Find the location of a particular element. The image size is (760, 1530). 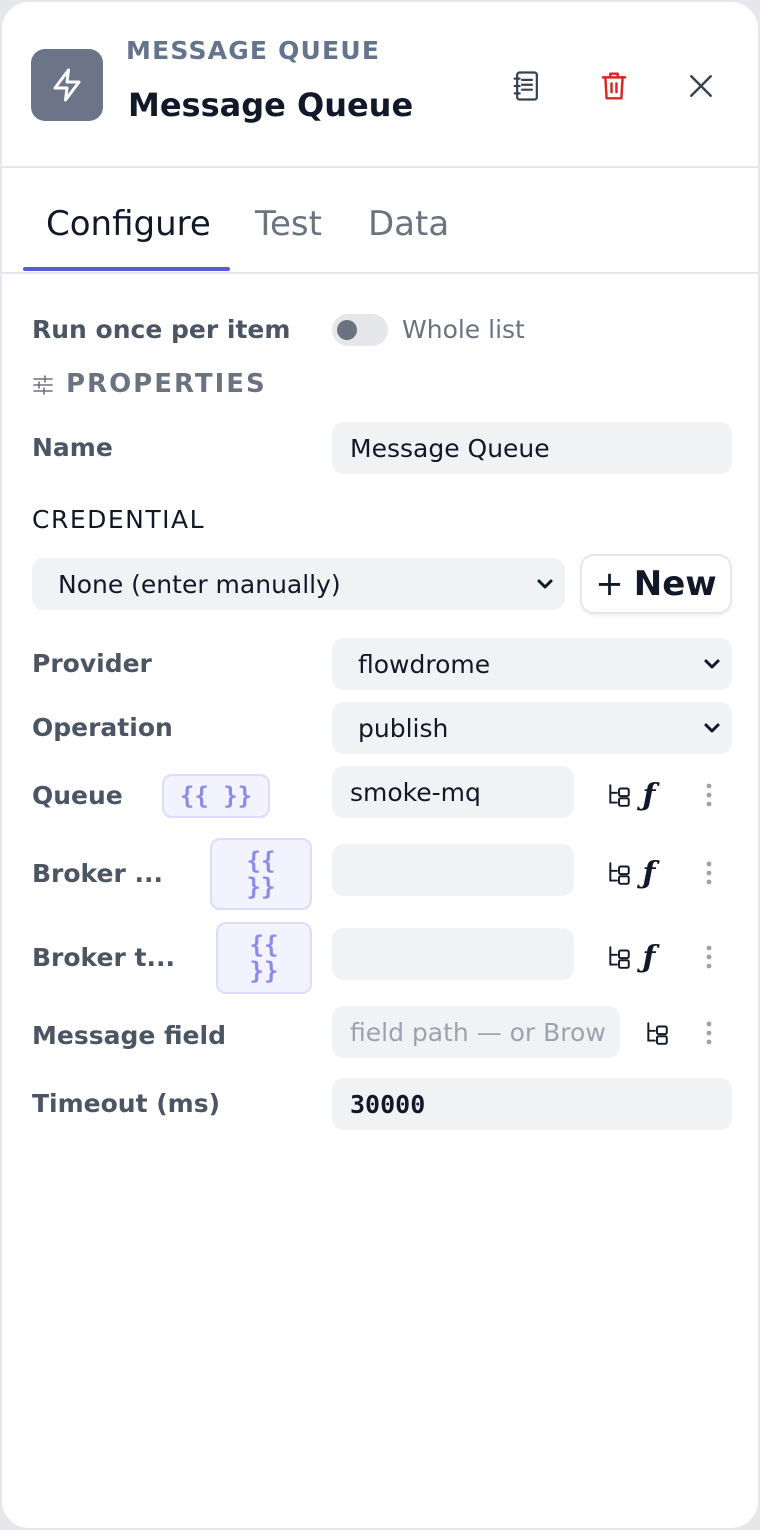

new-credential-button: + New is located at coordinates (656, 584).